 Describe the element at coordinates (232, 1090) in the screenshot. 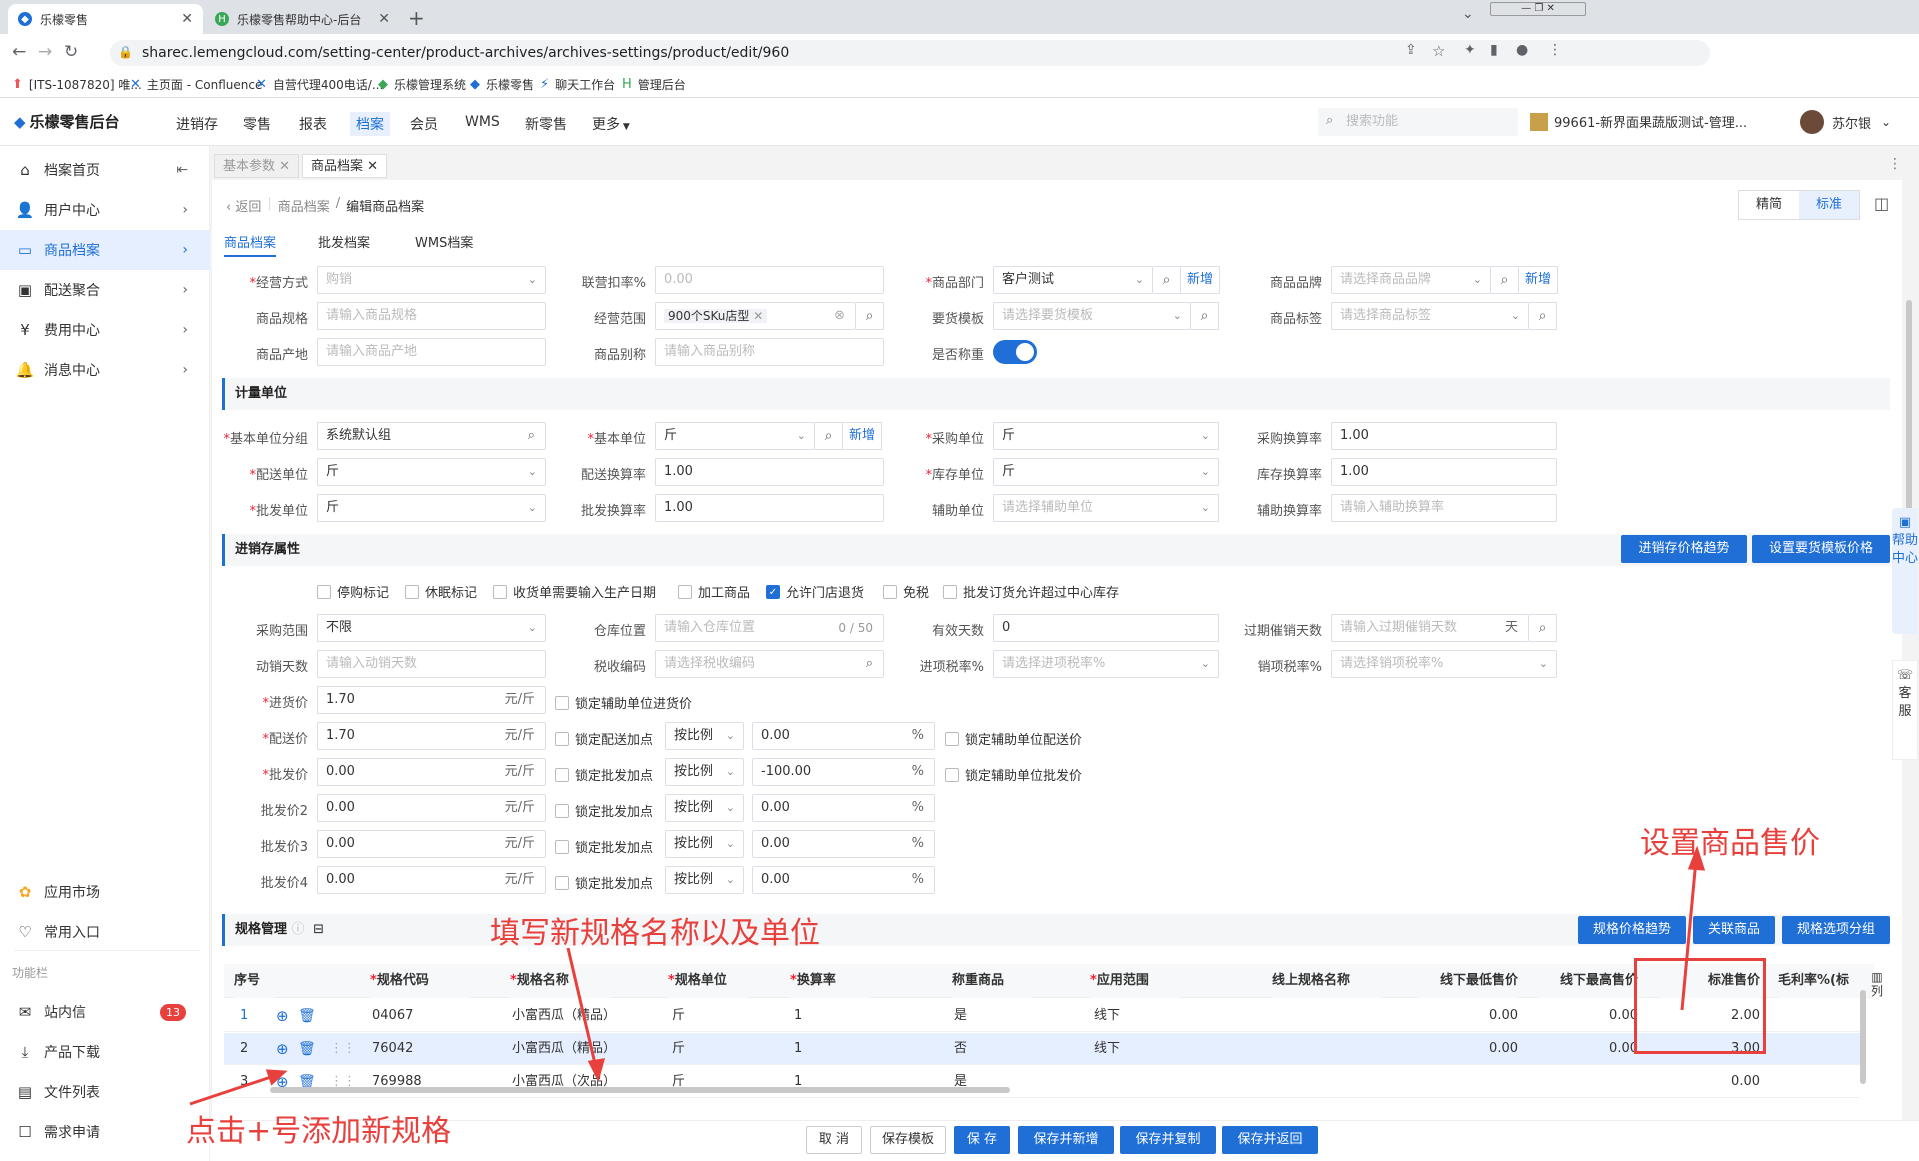

I see `arrow-plus` at that location.